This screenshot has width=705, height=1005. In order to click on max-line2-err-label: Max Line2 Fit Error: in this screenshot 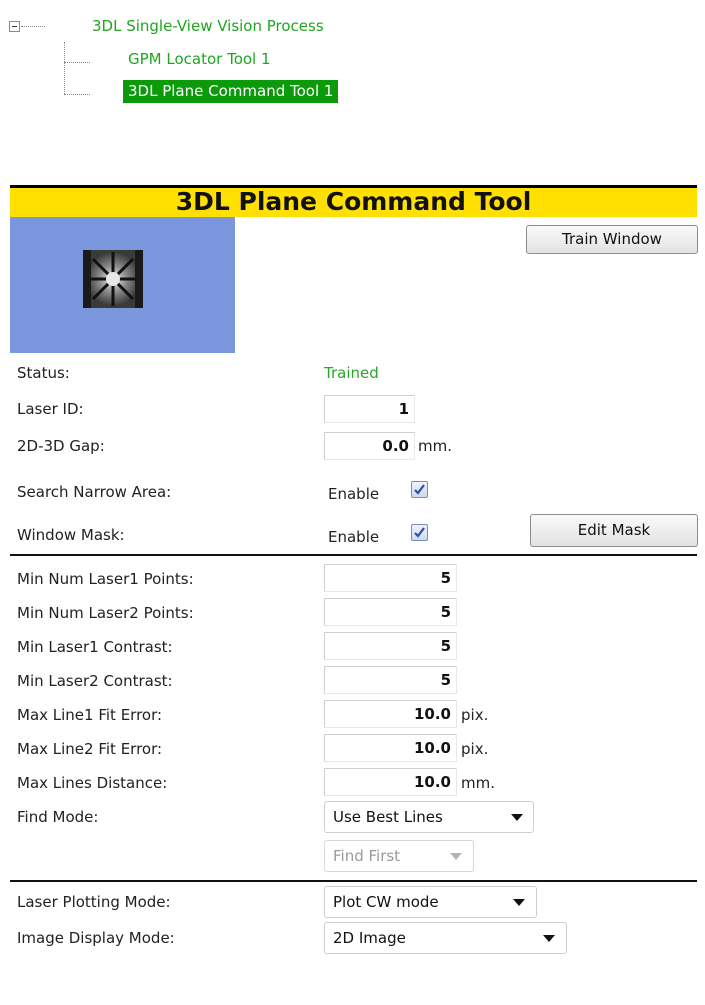, I will do `click(90, 749)`.